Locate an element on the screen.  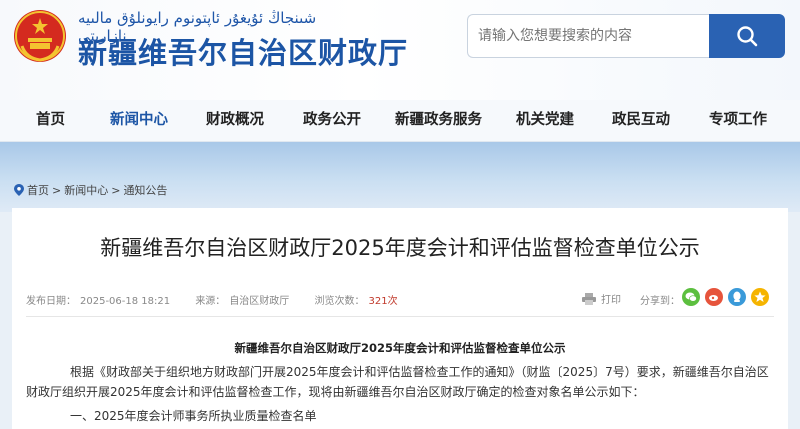
wechat-icon is located at coordinates (691, 297).